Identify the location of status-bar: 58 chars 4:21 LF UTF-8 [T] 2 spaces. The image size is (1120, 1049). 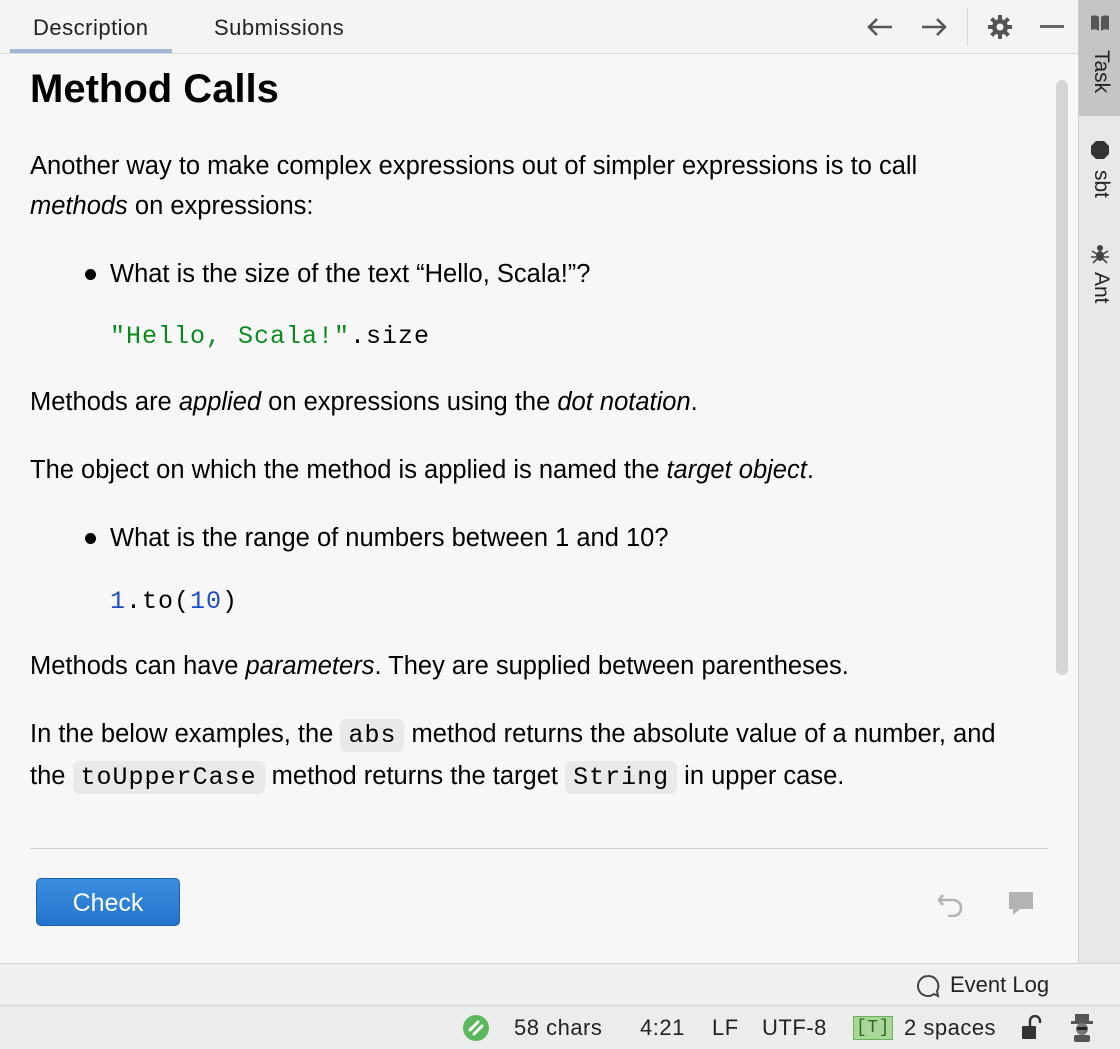
(560, 1027).